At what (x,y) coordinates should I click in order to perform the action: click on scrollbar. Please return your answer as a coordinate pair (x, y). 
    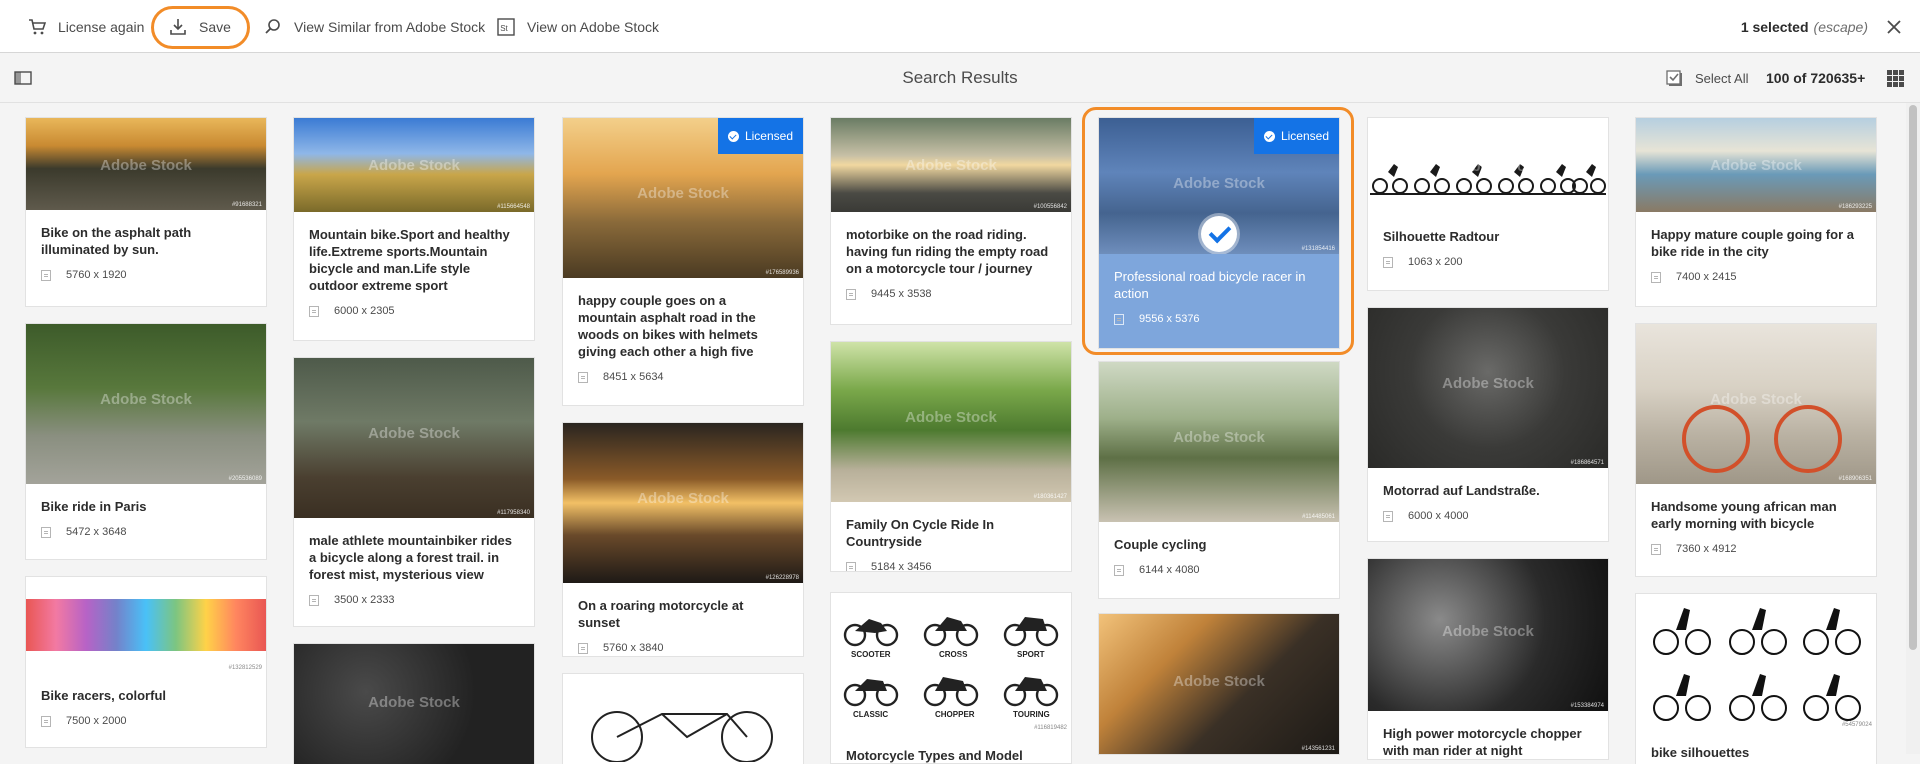
    Looking at the image, I should click on (1913, 428).